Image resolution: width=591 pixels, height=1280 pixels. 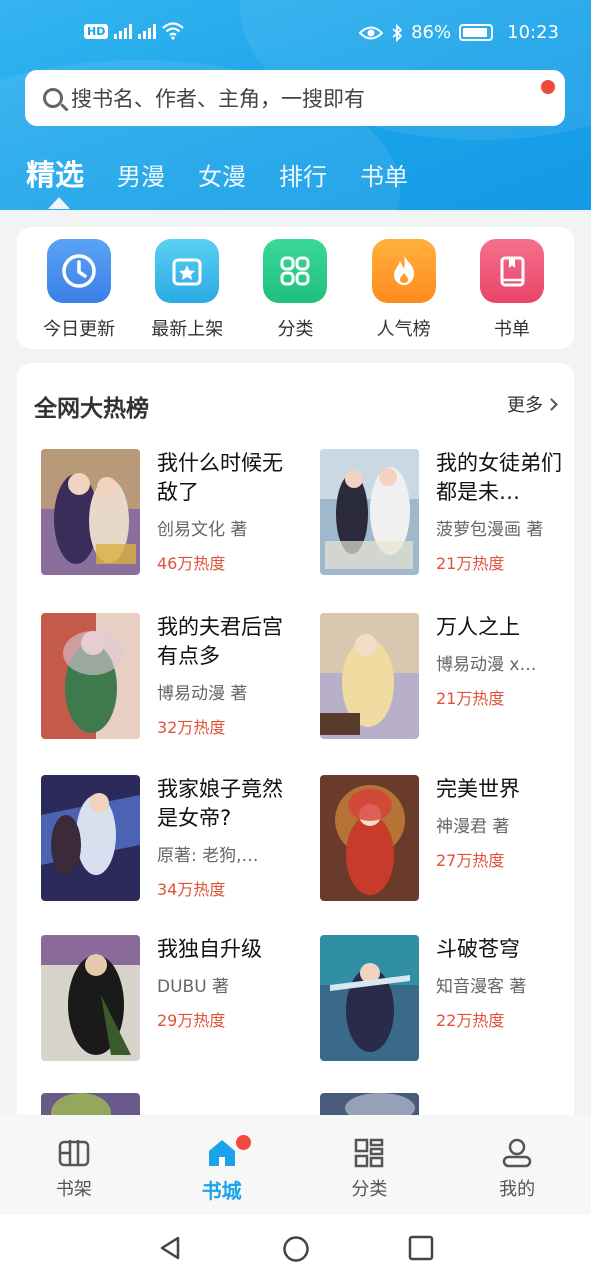 I want to click on nav-label: 分类, so click(x=369, y=1189).